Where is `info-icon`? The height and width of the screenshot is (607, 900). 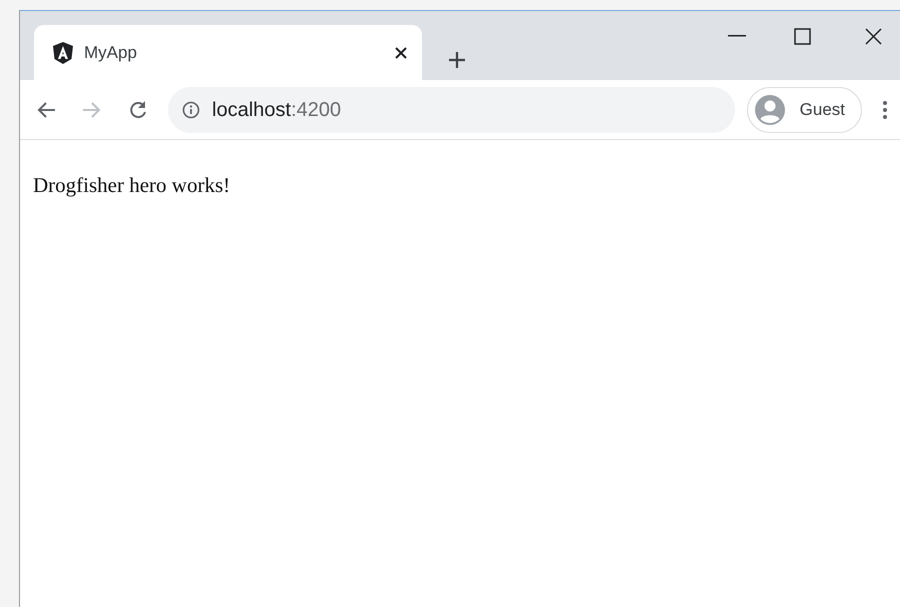 info-icon is located at coordinates (191, 109).